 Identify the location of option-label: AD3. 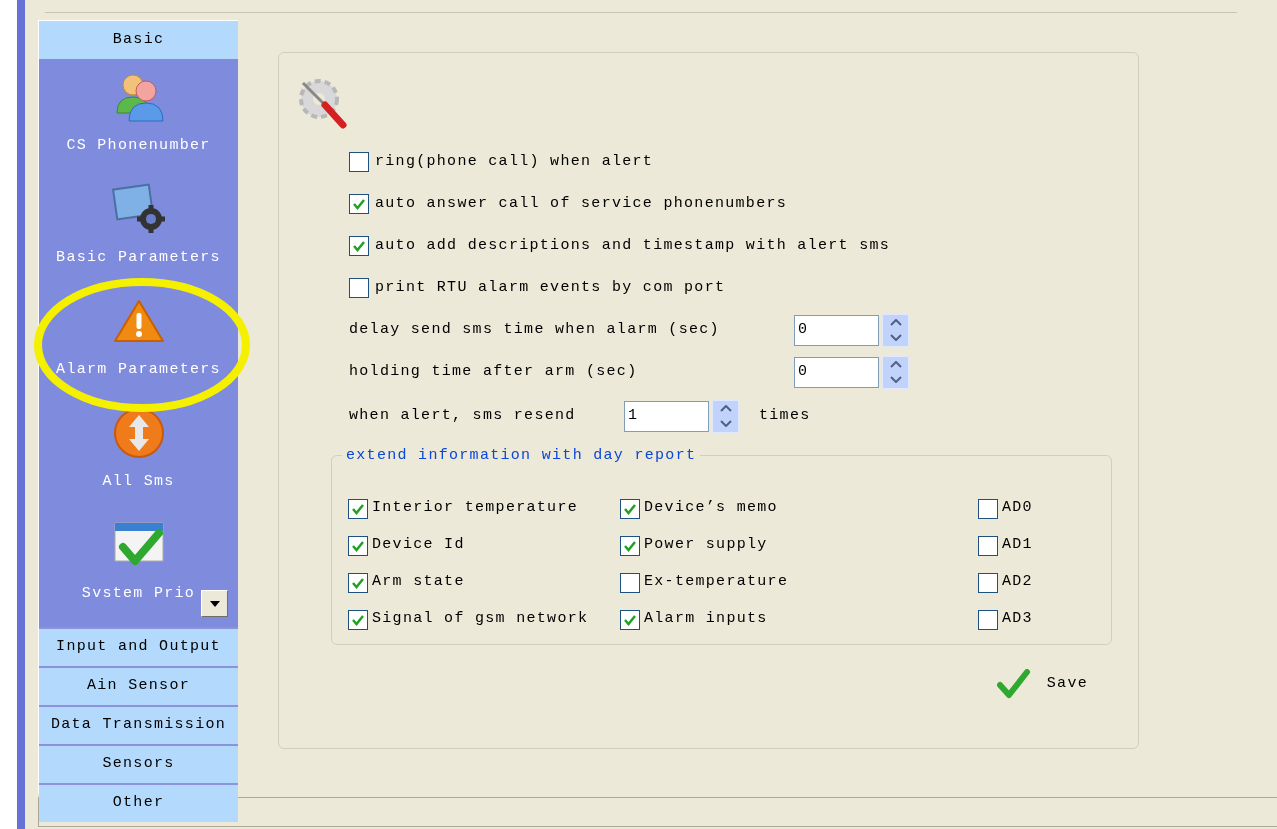
(1017, 619).